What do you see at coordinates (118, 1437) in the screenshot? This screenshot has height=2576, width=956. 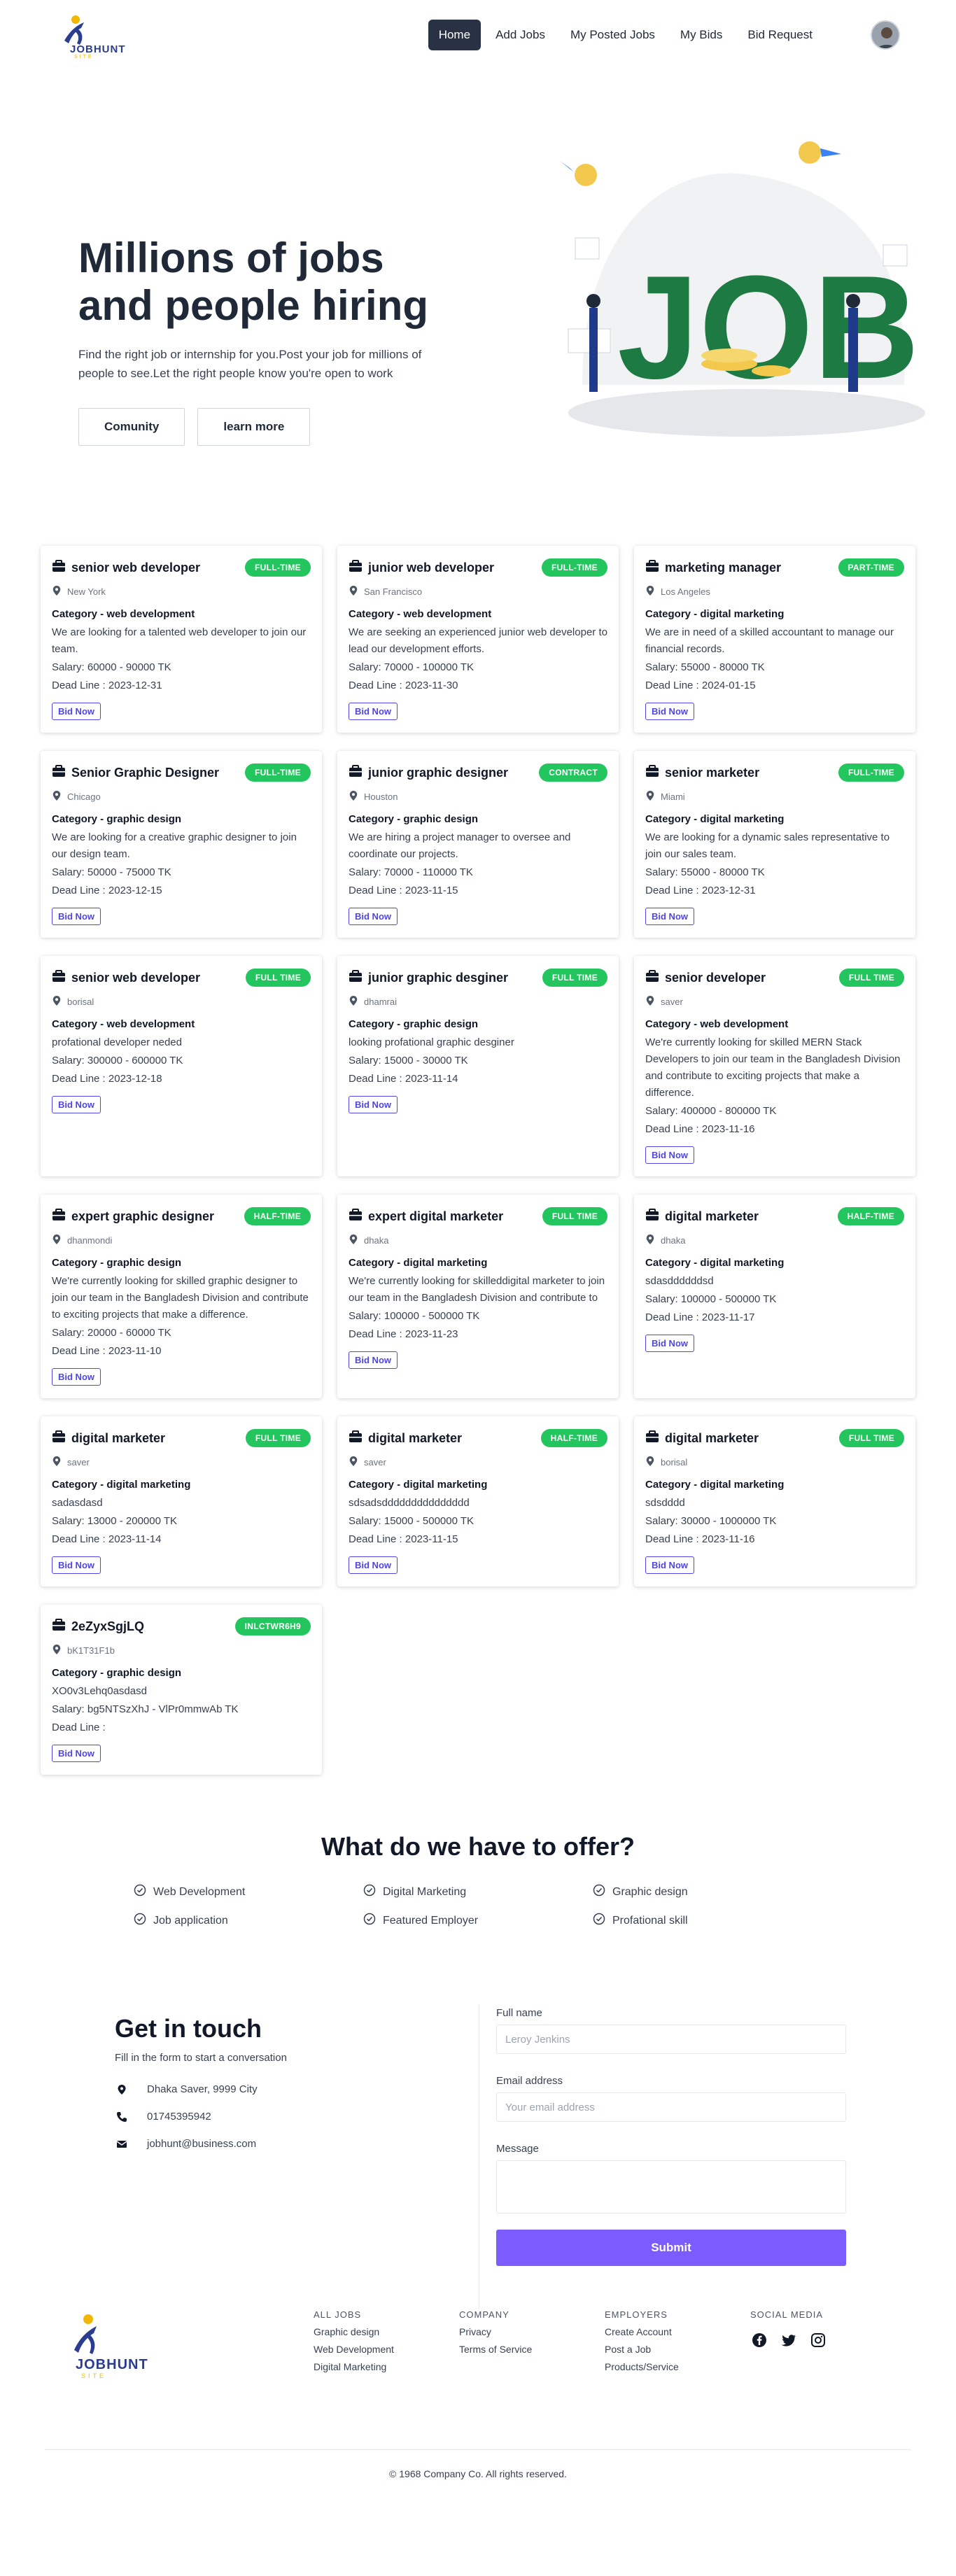 I see `job-title: digital marketer` at bounding box center [118, 1437].